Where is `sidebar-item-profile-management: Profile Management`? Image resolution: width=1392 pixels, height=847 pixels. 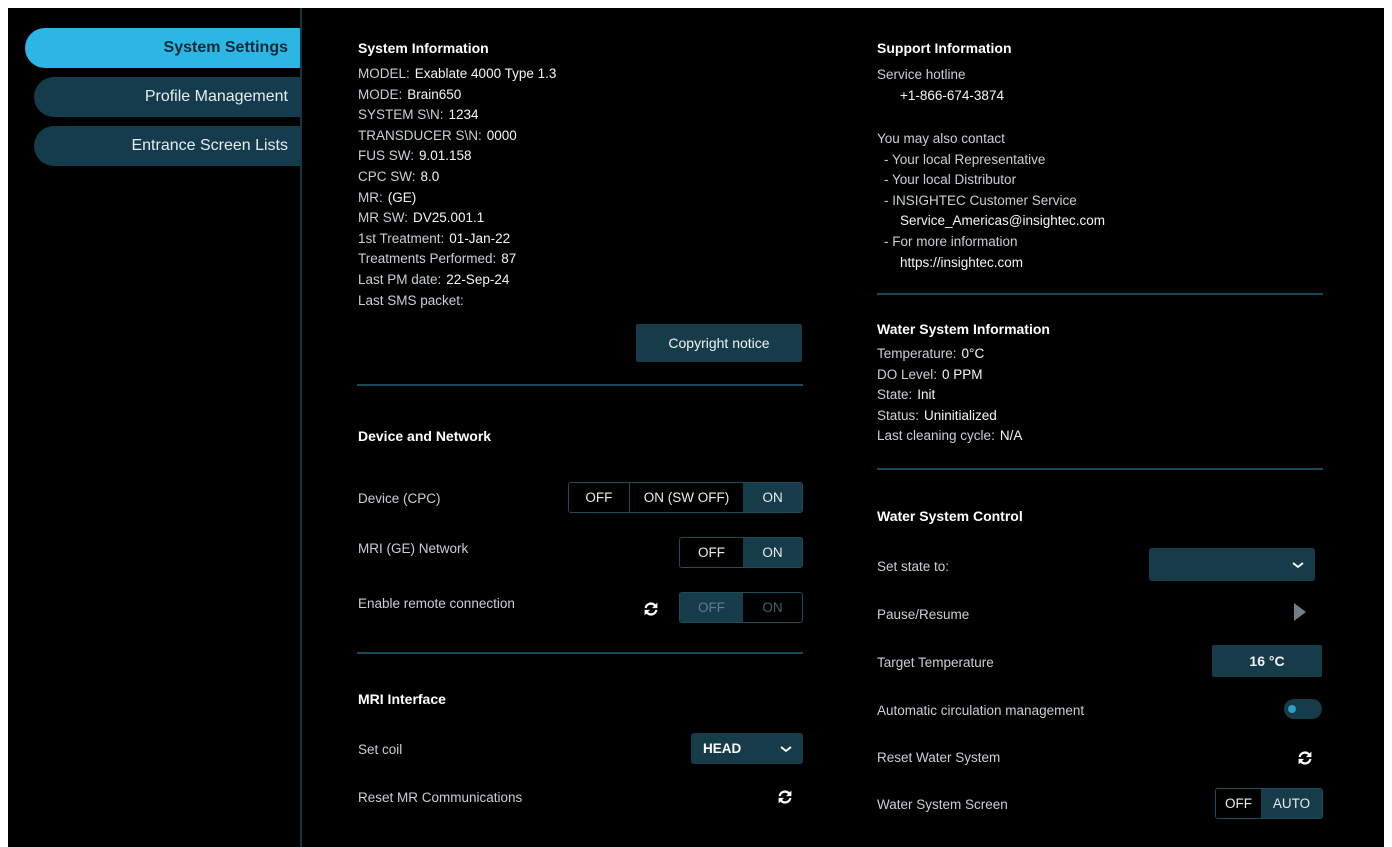 sidebar-item-profile-management: Profile Management is located at coordinates (167, 97).